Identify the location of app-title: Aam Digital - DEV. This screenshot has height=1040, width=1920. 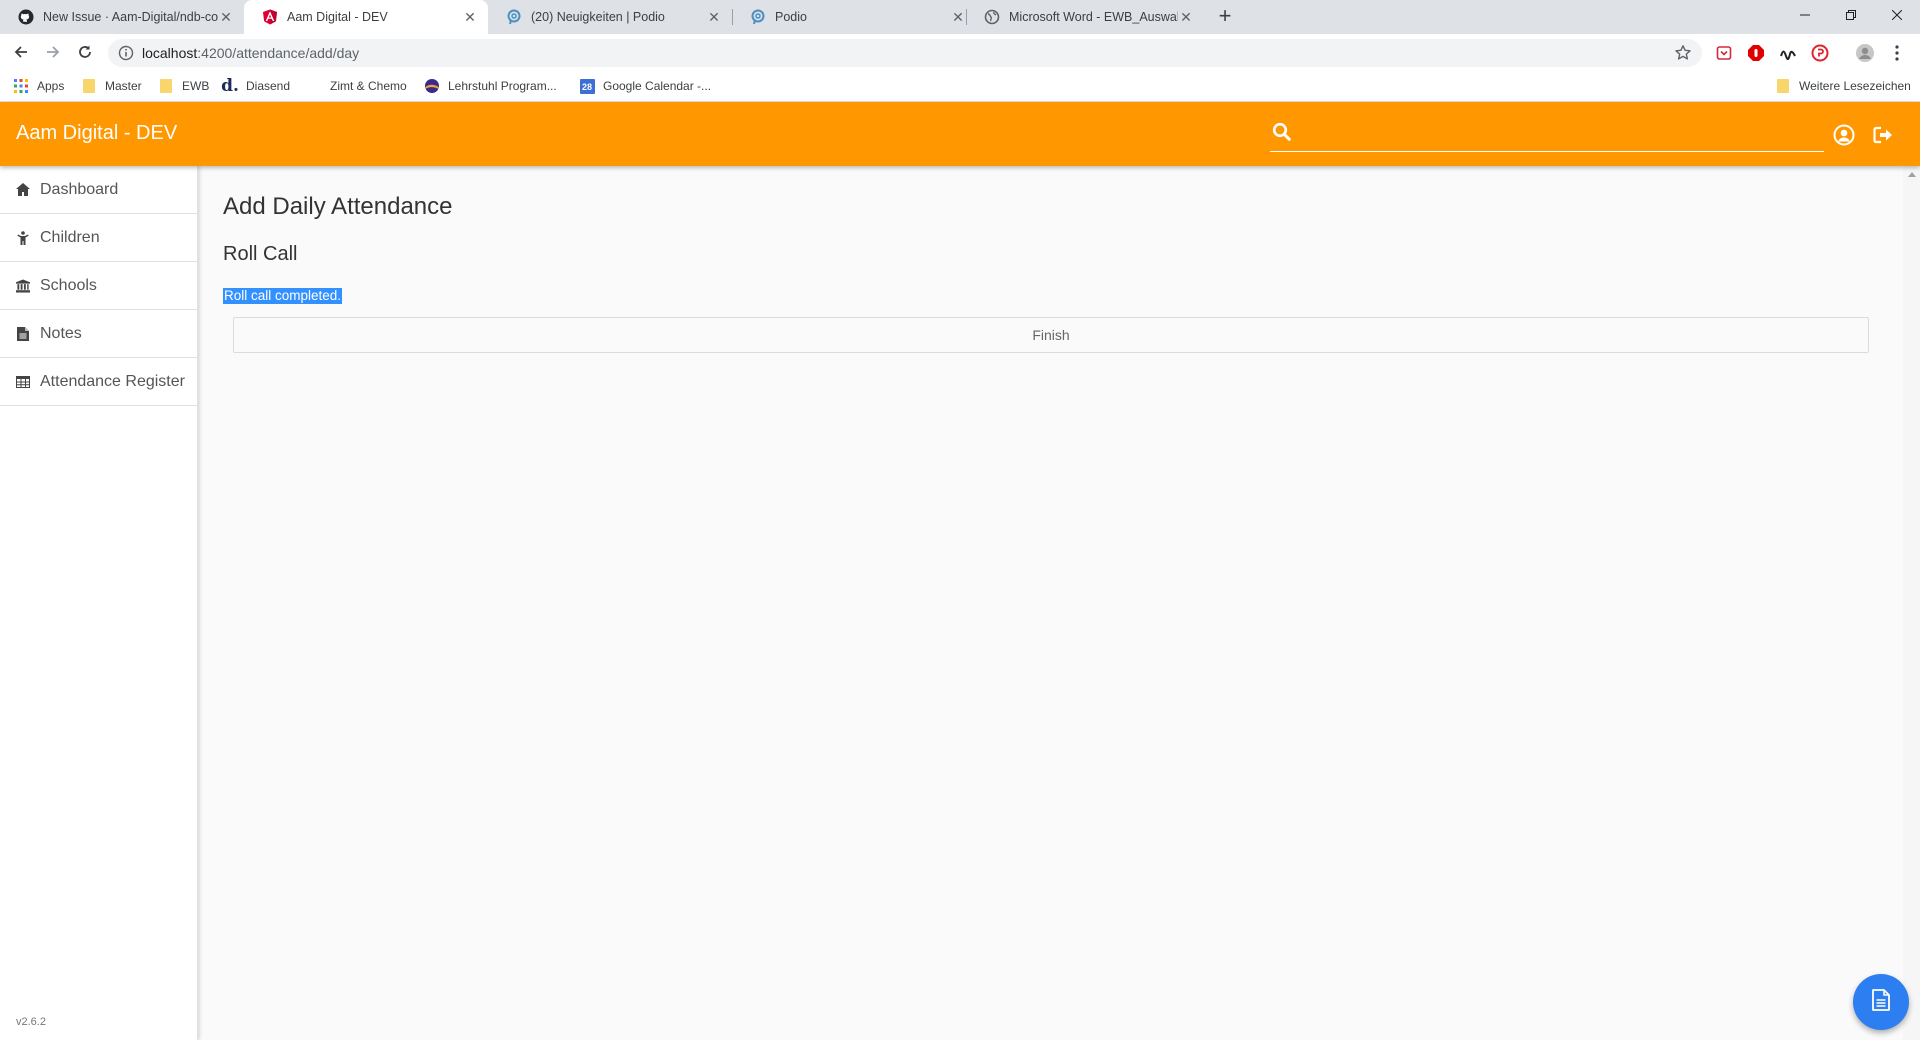
(96, 133).